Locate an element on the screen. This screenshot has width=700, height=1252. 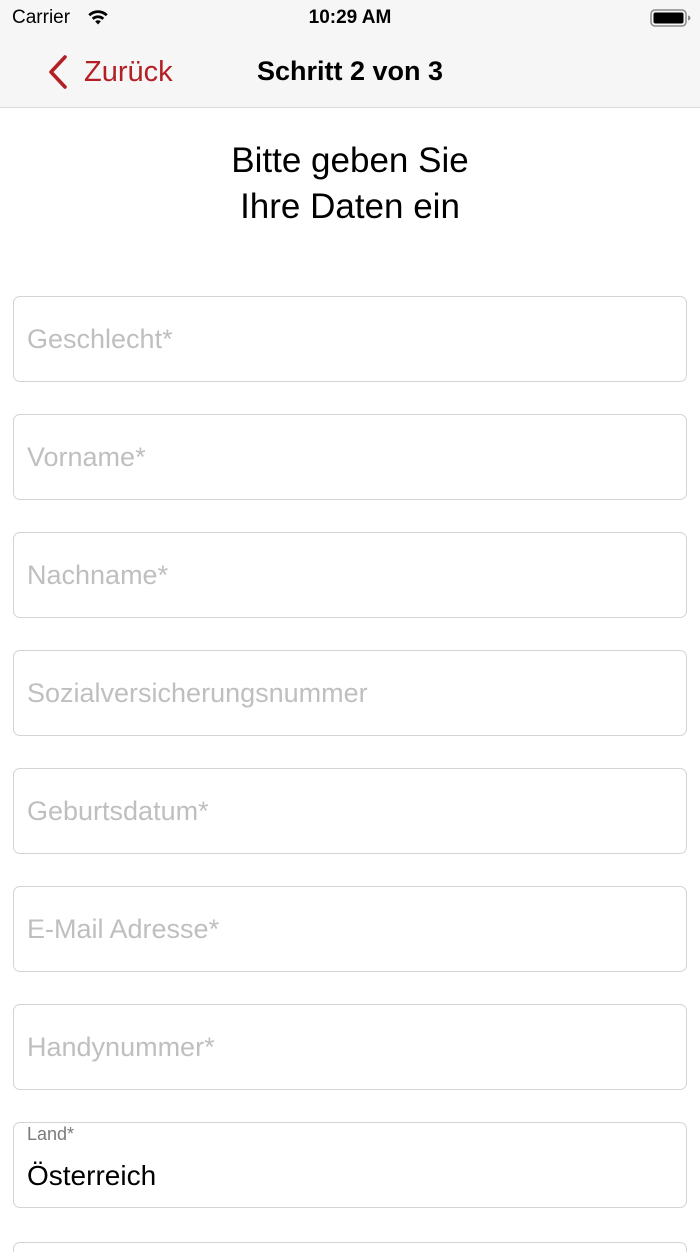
status-time: 10:29 AM is located at coordinates (350, 17).